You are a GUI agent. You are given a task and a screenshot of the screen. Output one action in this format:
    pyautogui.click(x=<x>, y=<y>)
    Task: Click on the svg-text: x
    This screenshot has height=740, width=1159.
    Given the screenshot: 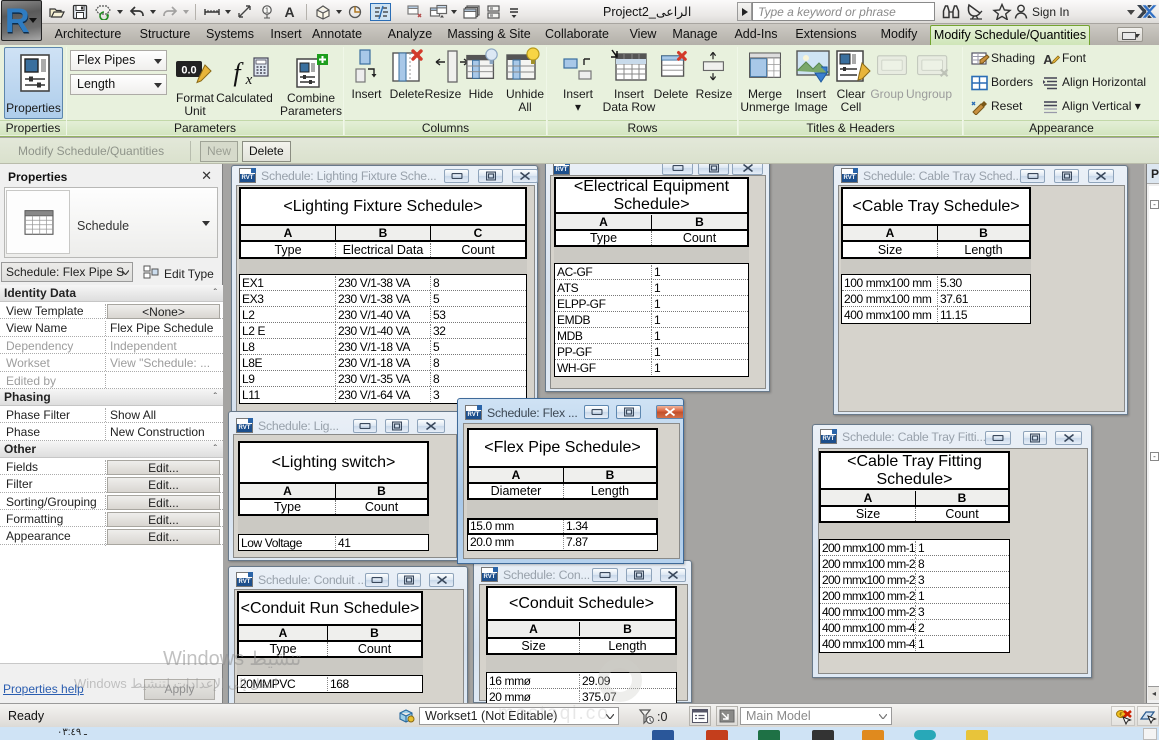 What is the action you would take?
    pyautogui.click(x=249, y=80)
    